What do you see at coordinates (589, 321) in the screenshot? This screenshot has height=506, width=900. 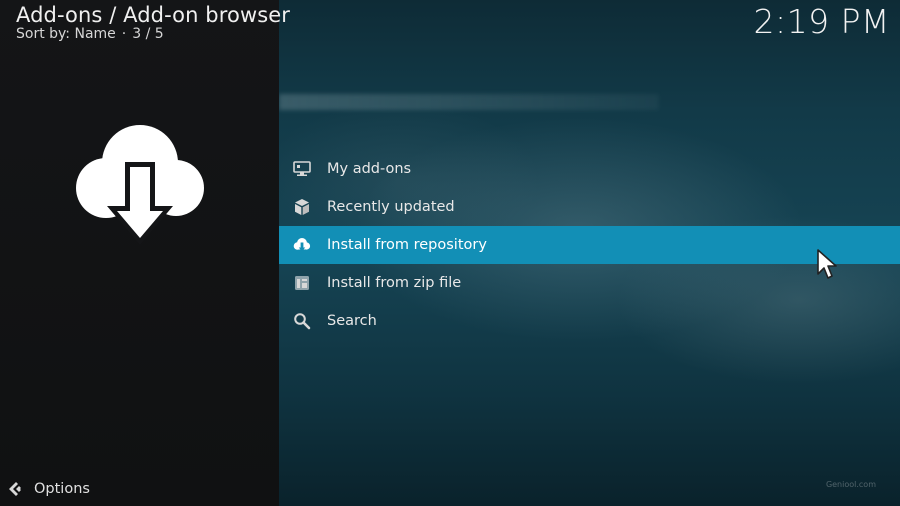 I see `menu-item-search: Search` at bounding box center [589, 321].